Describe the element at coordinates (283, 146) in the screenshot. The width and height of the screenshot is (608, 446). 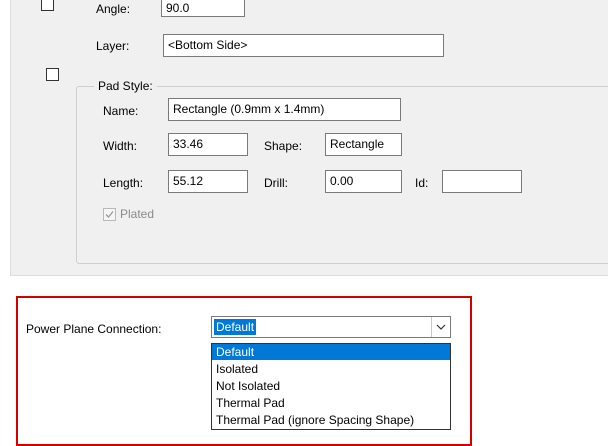
I see `shape-label: Shape:` at that location.